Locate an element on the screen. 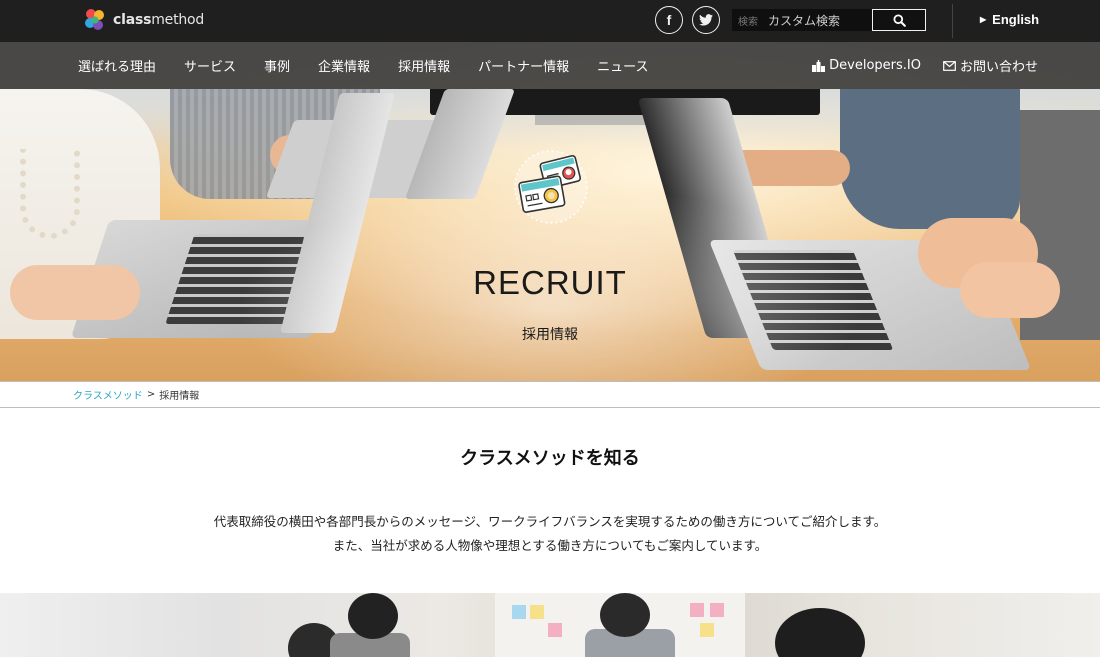 This screenshot has width=1100, height=657. mail-icon is located at coordinates (949, 65).